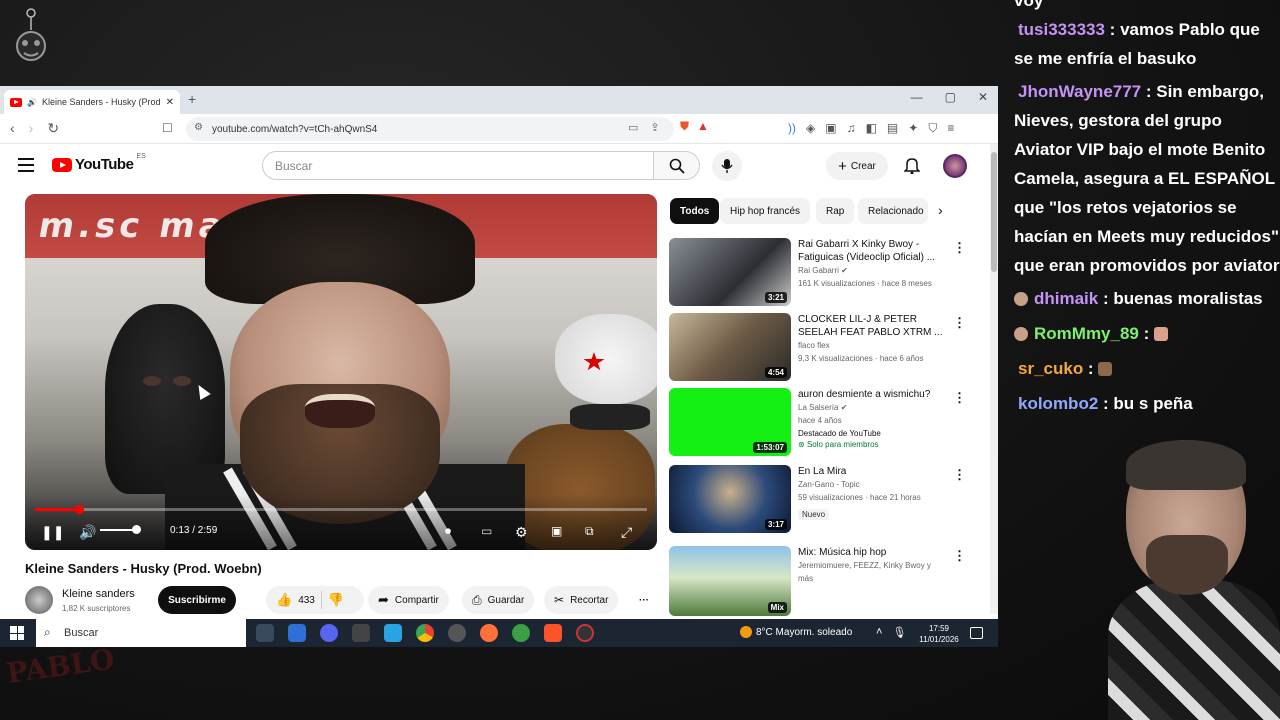 The width and height of the screenshot is (1280, 720). Describe the element at coordinates (589, 531) in the screenshot. I see `cast-icon: ⧉` at that location.